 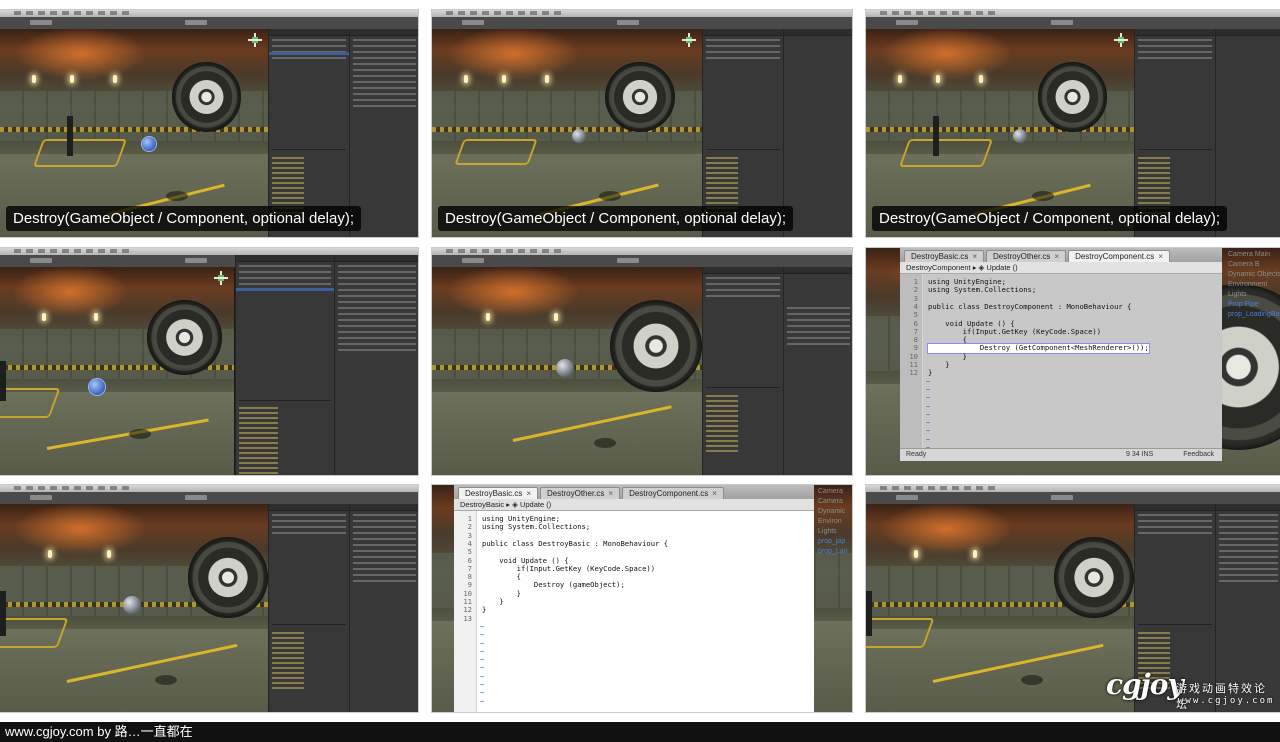 What do you see at coordinates (209, 13) in the screenshot?
I see `menu-bar` at bounding box center [209, 13].